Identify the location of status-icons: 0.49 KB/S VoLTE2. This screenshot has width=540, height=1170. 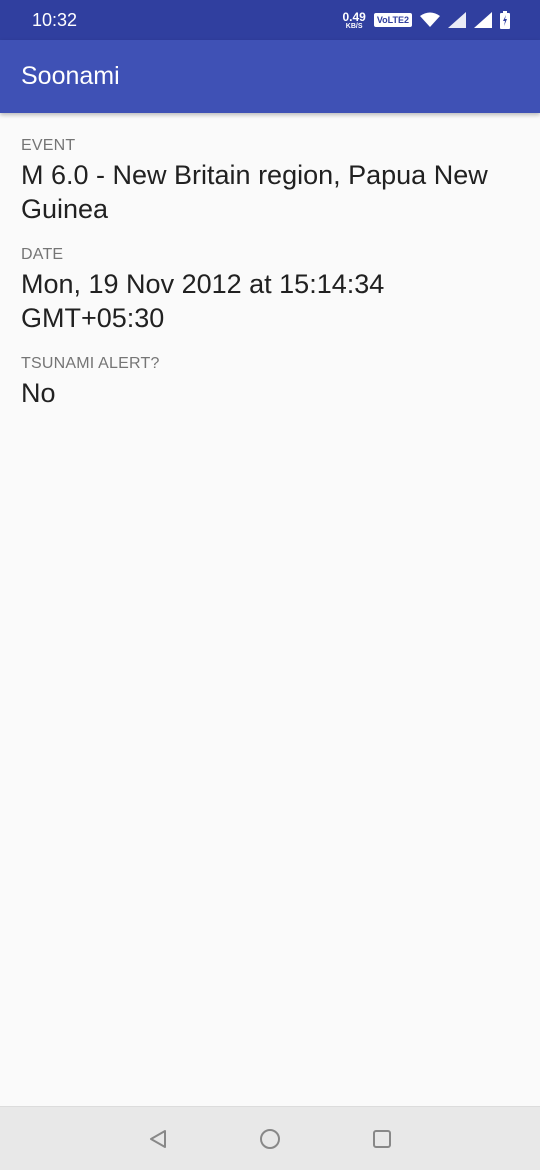
(426, 20).